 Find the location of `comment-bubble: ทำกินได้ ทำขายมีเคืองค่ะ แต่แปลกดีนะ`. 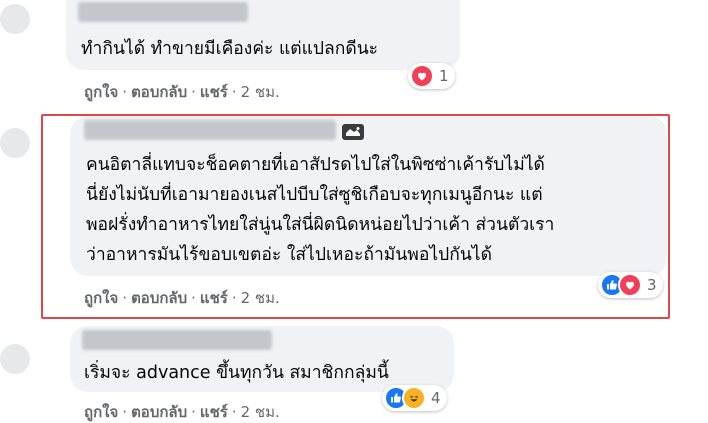

comment-bubble: ทำกินได้ ทำขายมีเคืองค่ะ แต่แปลกดีนะ is located at coordinates (263, 35).